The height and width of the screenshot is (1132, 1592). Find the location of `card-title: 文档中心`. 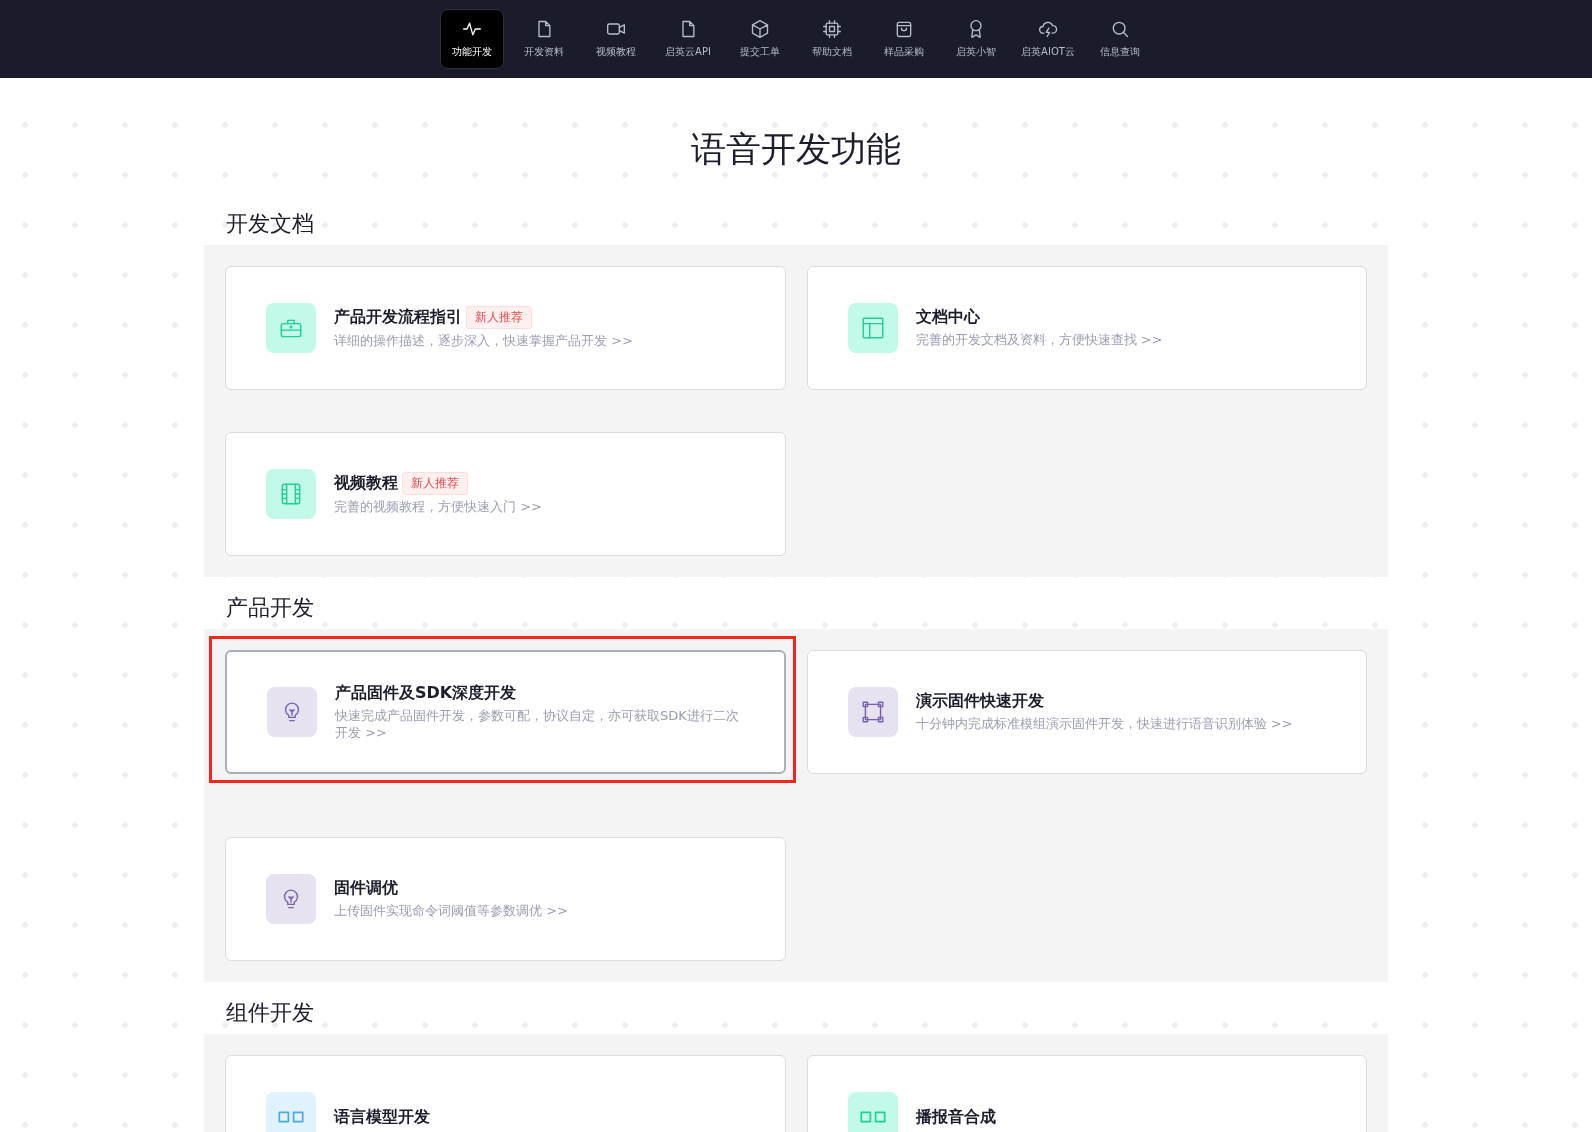

card-title: 文档中心 is located at coordinates (947, 318).